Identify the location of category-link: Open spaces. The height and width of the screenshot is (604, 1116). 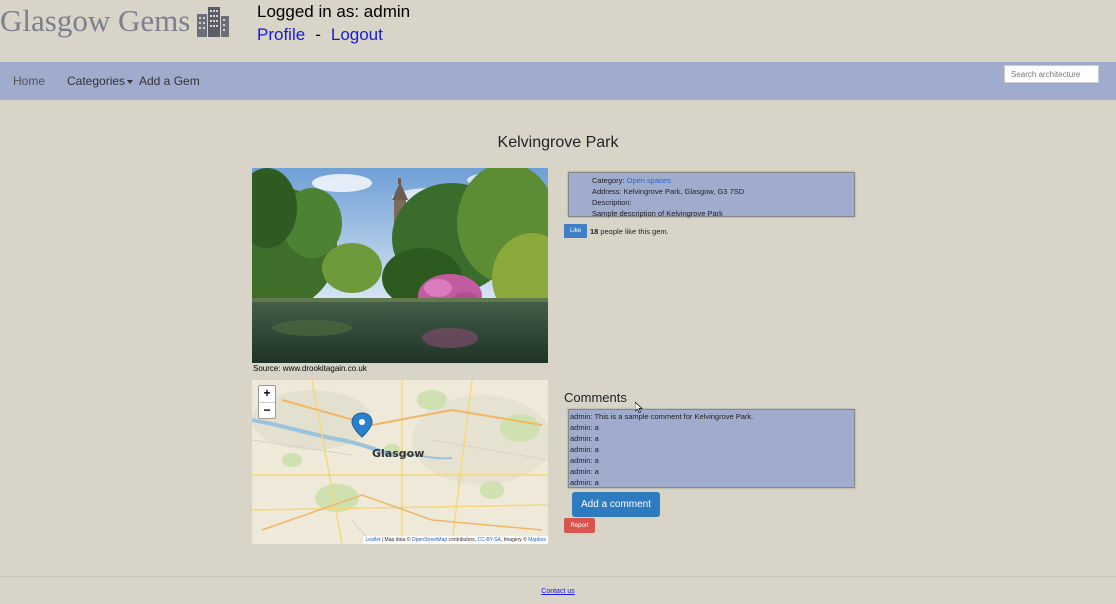
(649, 180).